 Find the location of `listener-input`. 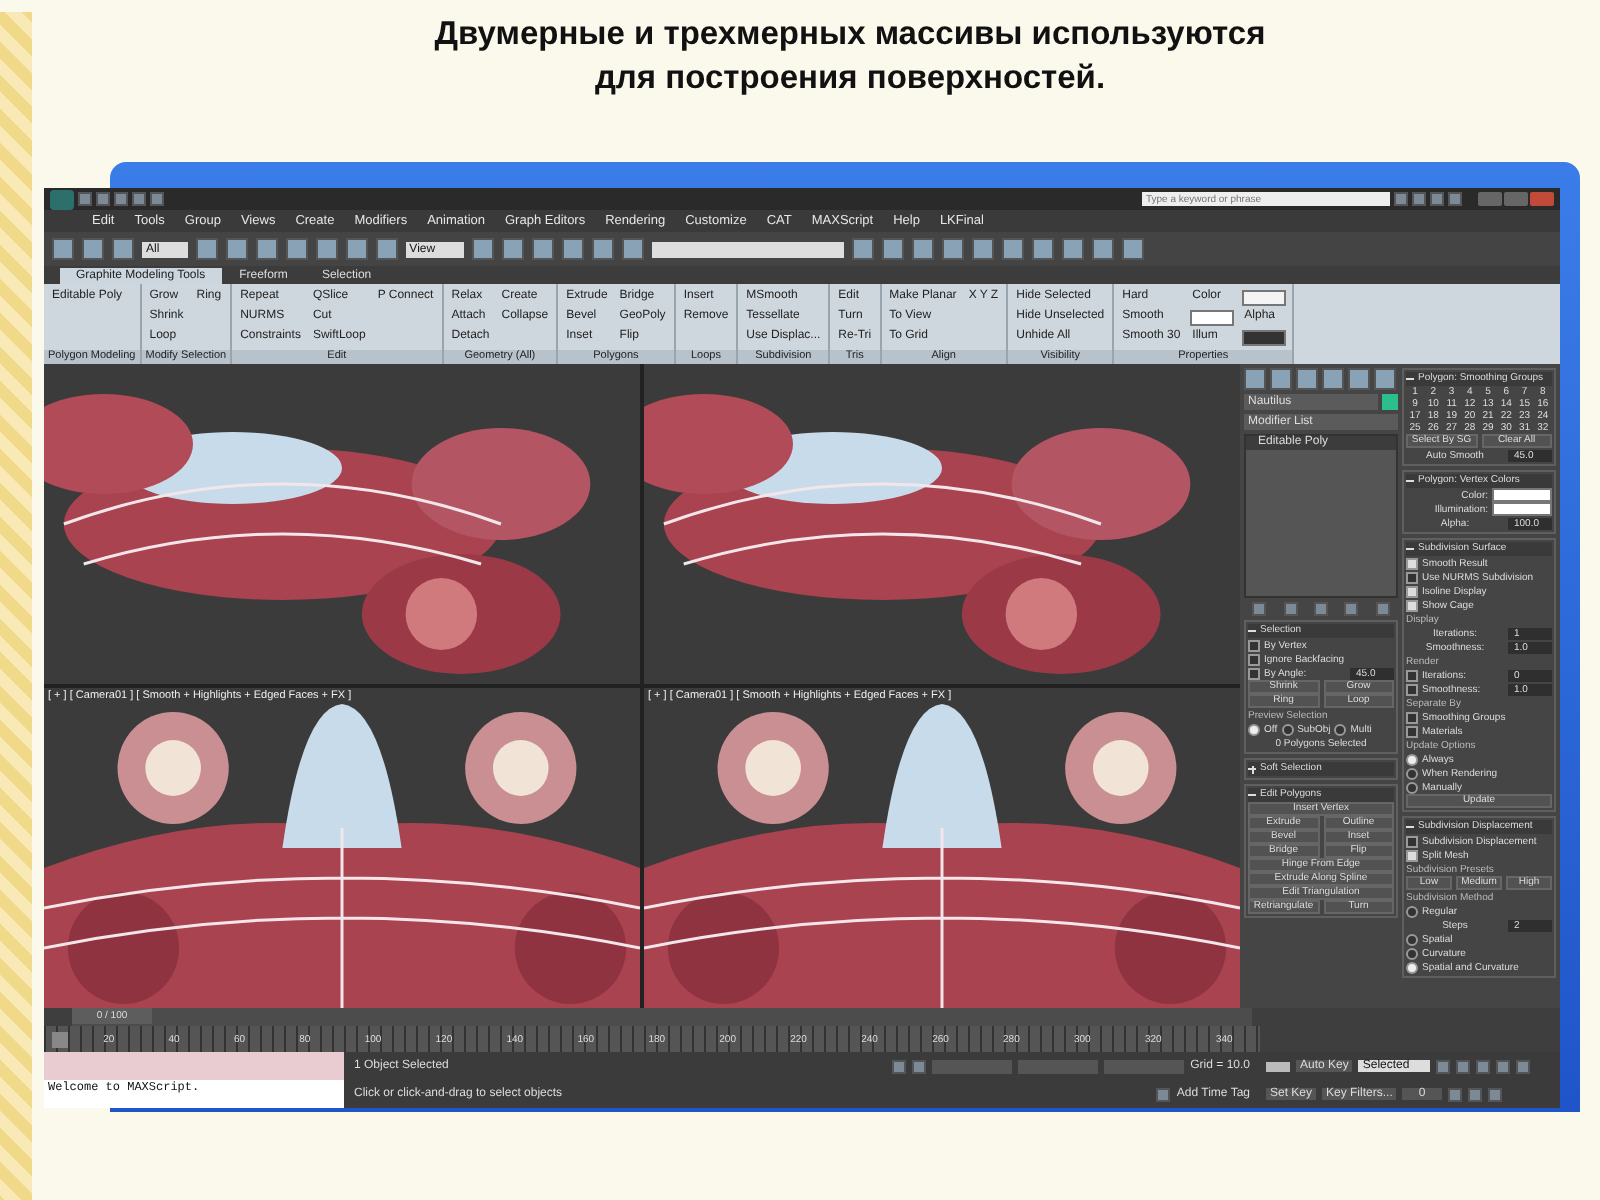

listener-input is located at coordinates (194, 1066).